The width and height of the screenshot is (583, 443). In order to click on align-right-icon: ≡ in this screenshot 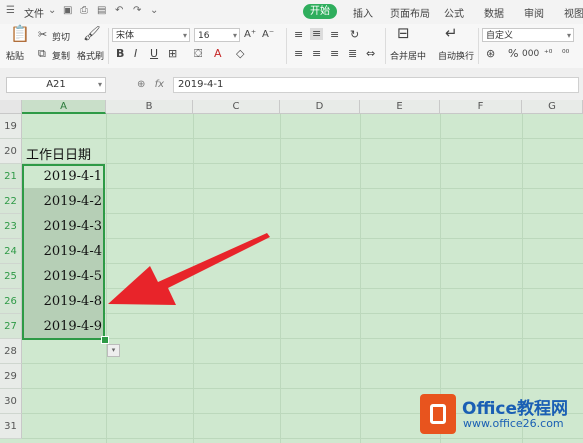, I will do `click(334, 54)`.